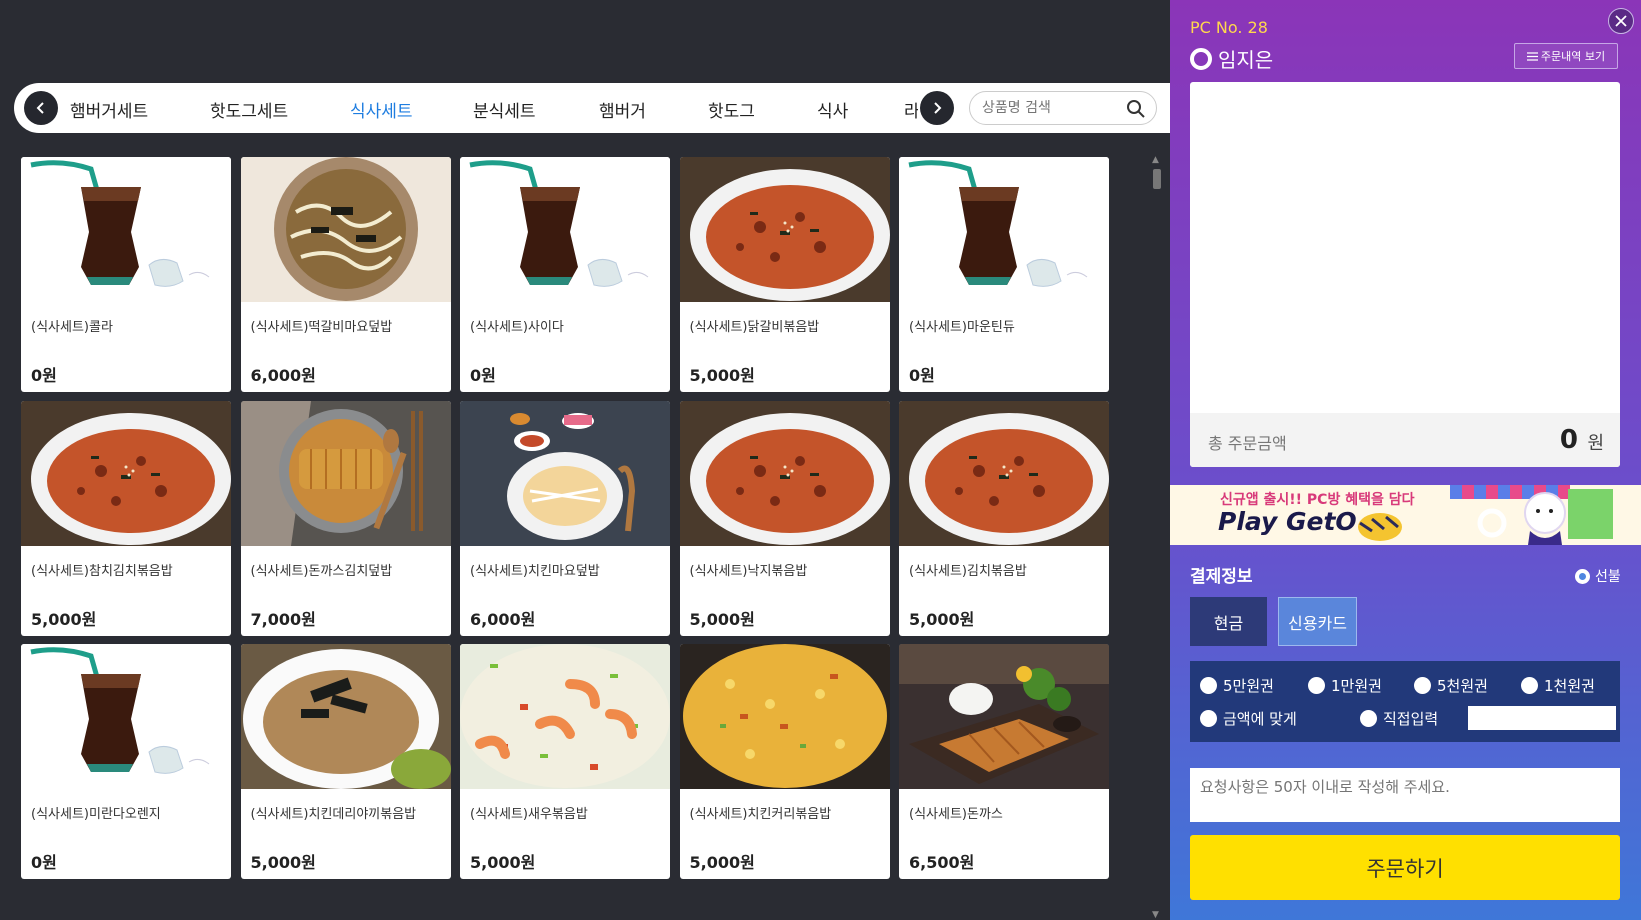 The image size is (1641, 920). I want to click on product-card: (식사세트)낙지볶음밥 5,000원, so click(784, 518).